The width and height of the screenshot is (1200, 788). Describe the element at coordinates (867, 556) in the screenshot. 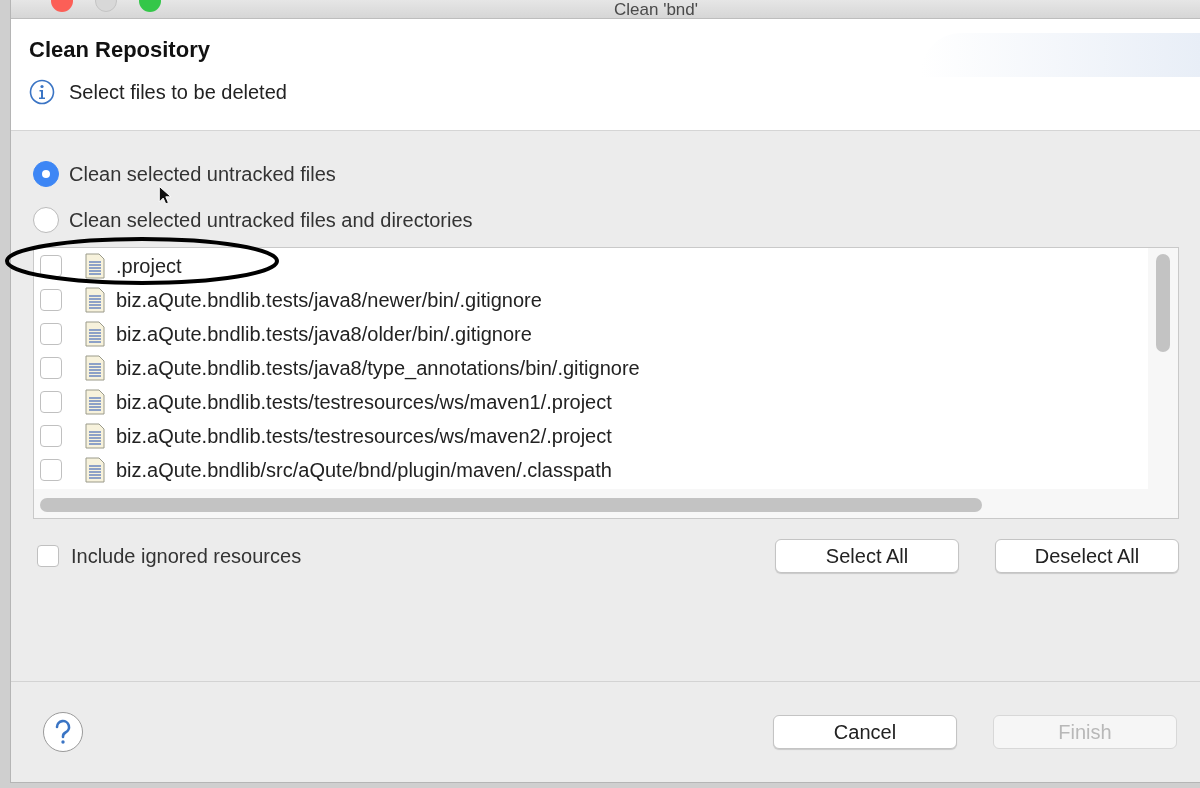

I see `select-all-button: Select All` at that location.